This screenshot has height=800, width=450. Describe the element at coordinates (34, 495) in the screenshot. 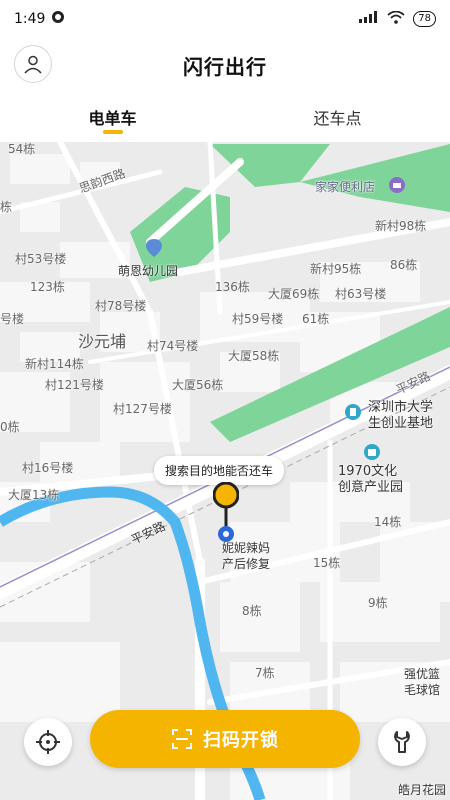

I see `map-label: 大厦13栋` at that location.